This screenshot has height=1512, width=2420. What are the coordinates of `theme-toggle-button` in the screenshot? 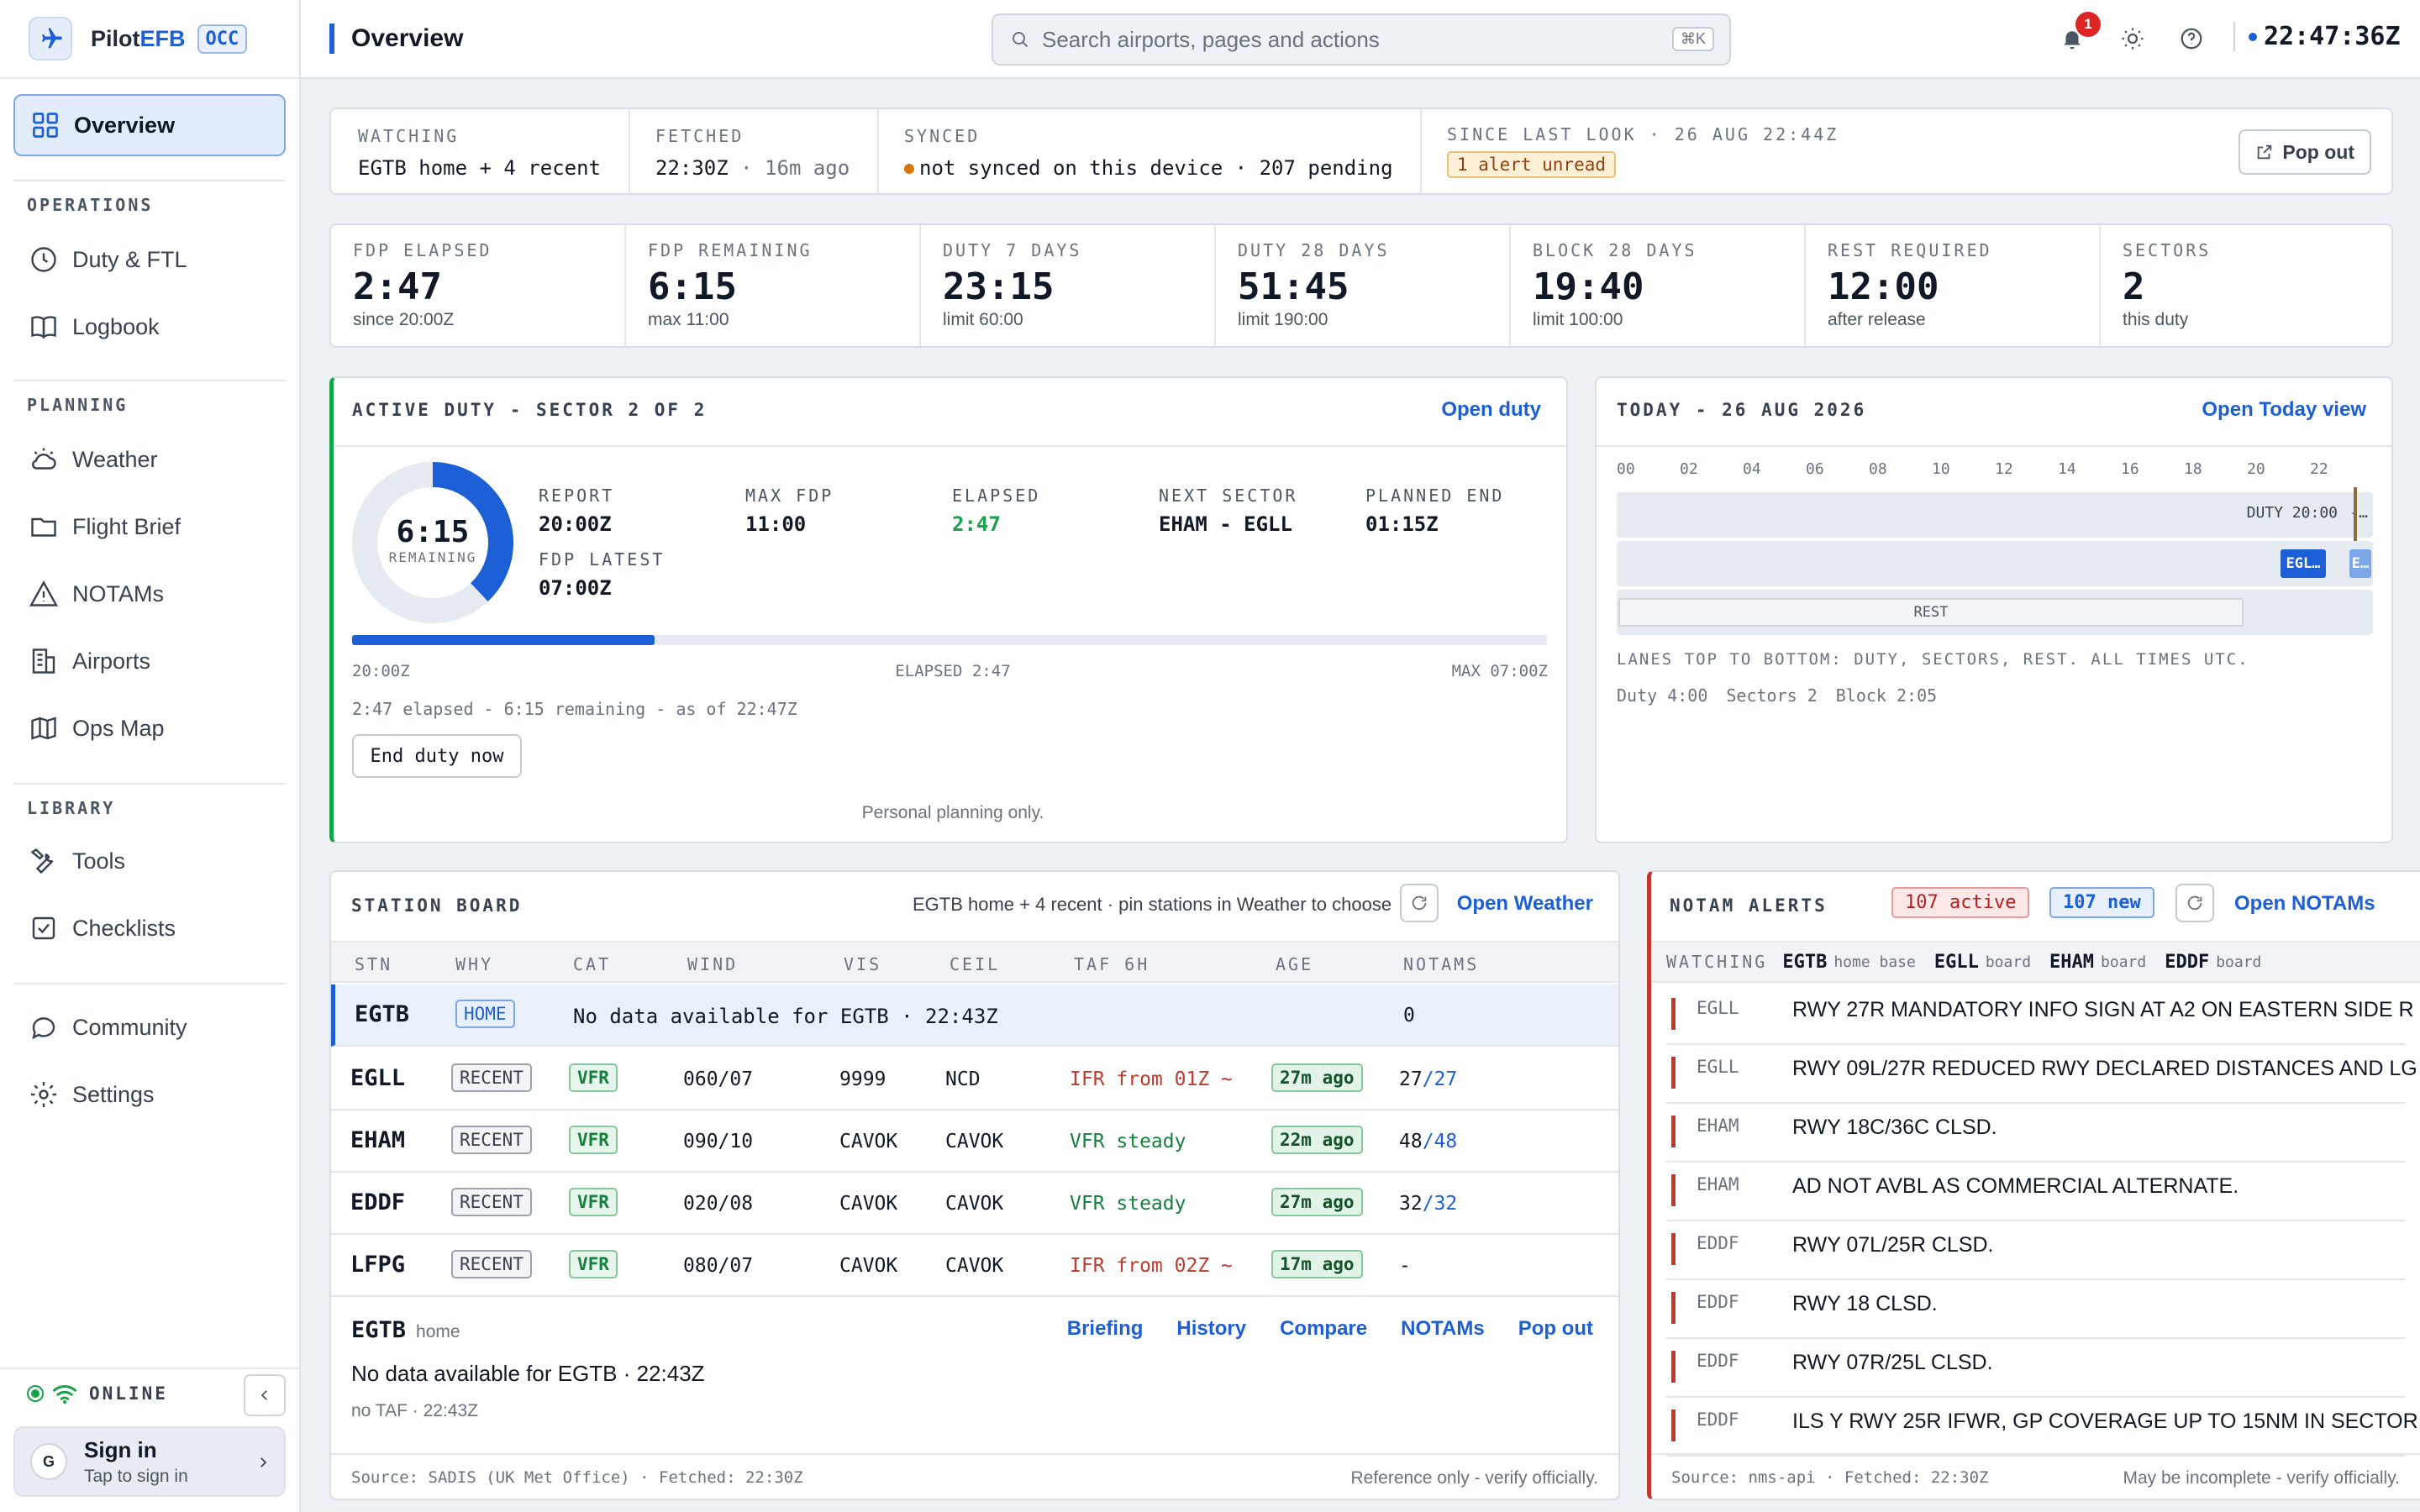 It's located at (2132, 38).